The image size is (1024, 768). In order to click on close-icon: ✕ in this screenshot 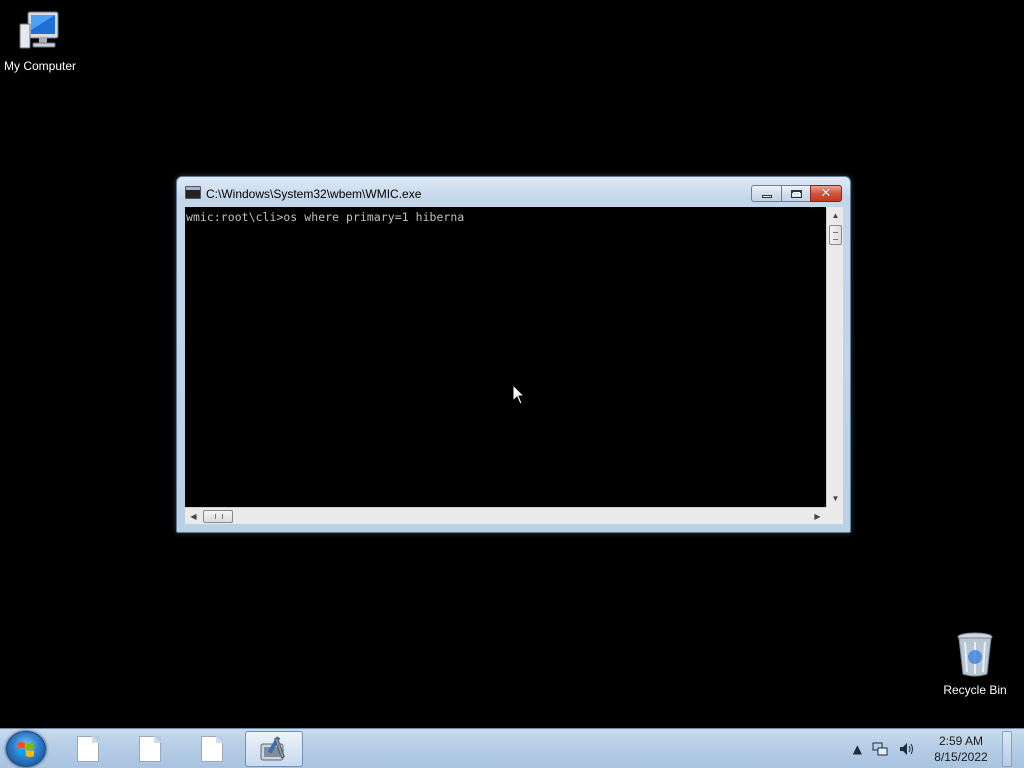, I will do `click(826, 193)`.